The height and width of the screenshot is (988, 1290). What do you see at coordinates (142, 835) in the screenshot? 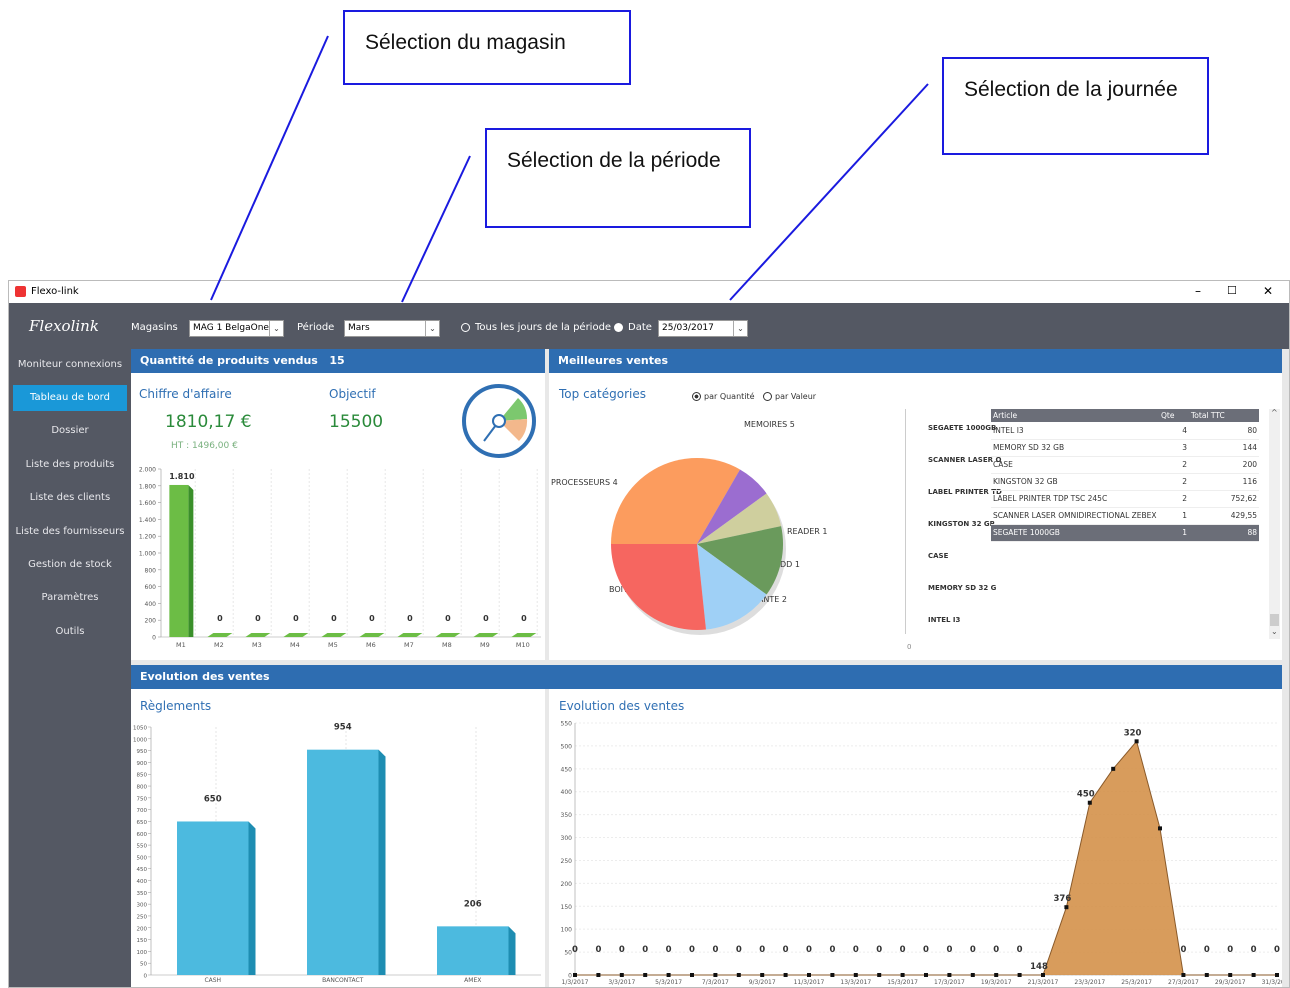
I see `y-tick-label: 600` at bounding box center [142, 835].